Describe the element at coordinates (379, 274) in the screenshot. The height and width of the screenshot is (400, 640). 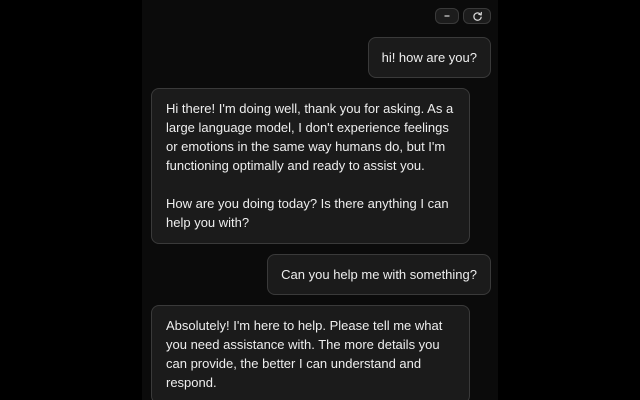
I see `user-message: Can you help me with something?` at that location.